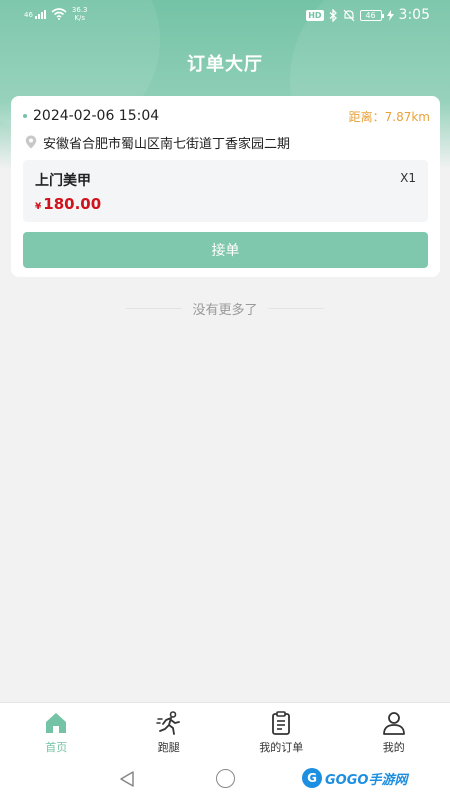 The image size is (450, 800). I want to click on no-more-text: 没有更多了, so click(225, 310).